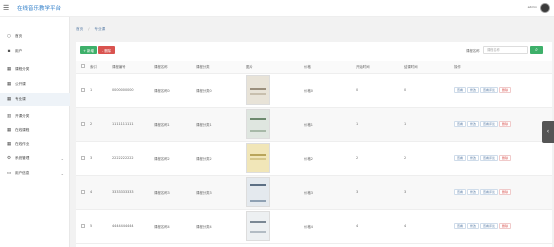  I want to click on cell-code: 0000000000, so click(133, 90).